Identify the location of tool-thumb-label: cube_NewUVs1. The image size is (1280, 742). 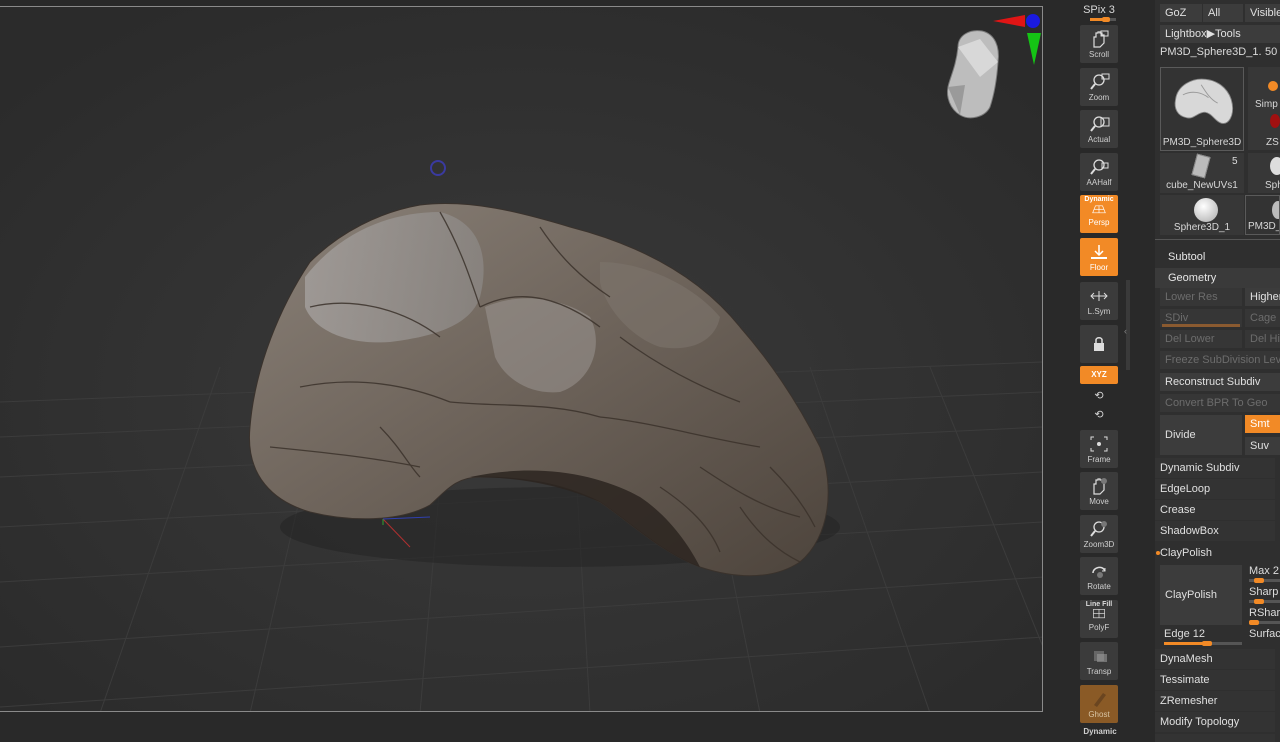
(1202, 185).